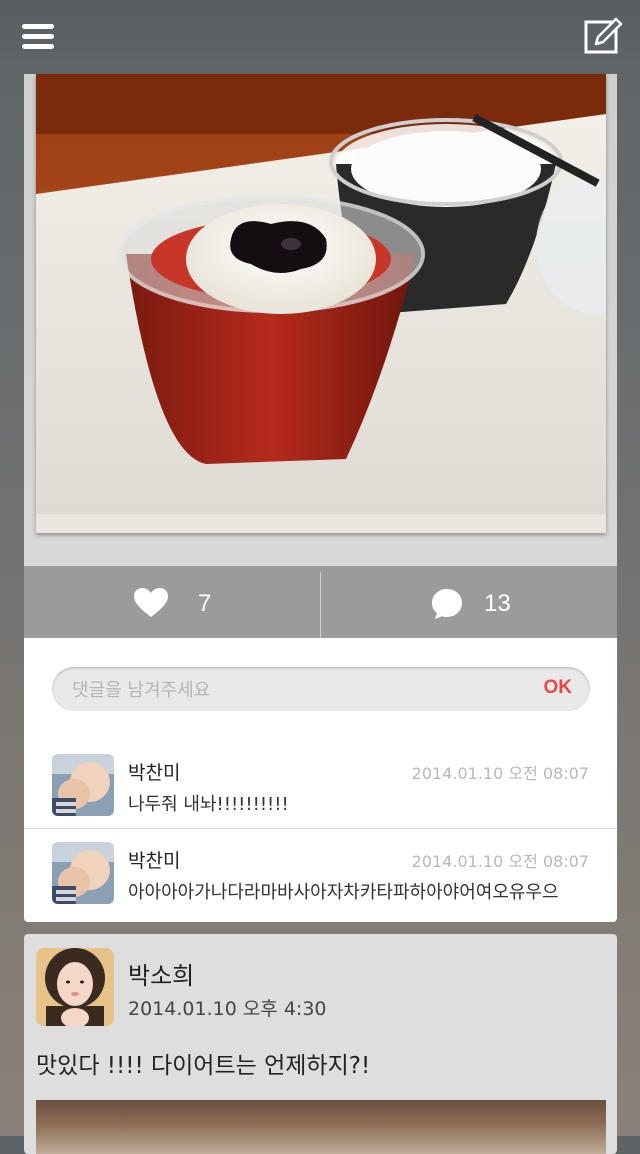 Image resolution: width=640 pixels, height=1154 pixels. What do you see at coordinates (203, 1066) in the screenshot?
I see `post-text: 맛있다 !!!! 다이어트는 언제하지?!` at bounding box center [203, 1066].